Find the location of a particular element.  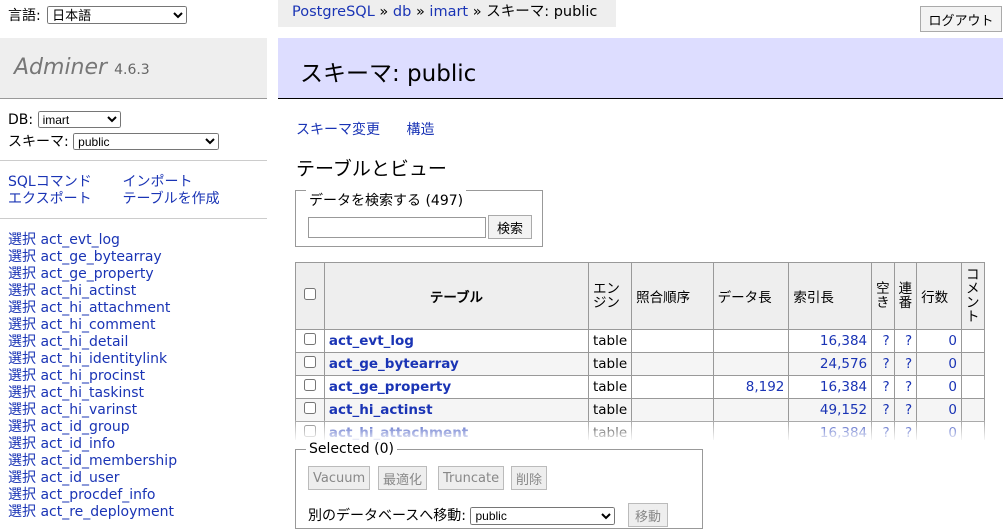

sidebar-table-link: act_hi_taskinst is located at coordinates (92, 393).